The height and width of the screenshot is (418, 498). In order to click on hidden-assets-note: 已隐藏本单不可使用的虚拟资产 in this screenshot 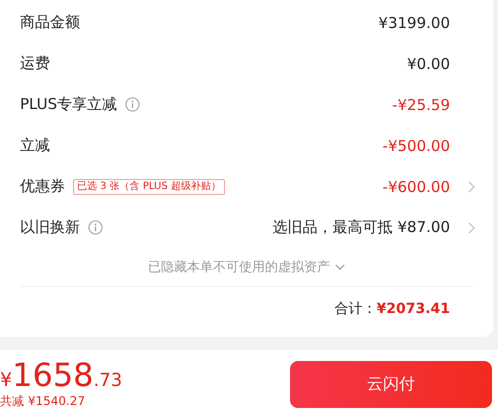, I will do `click(239, 267)`.